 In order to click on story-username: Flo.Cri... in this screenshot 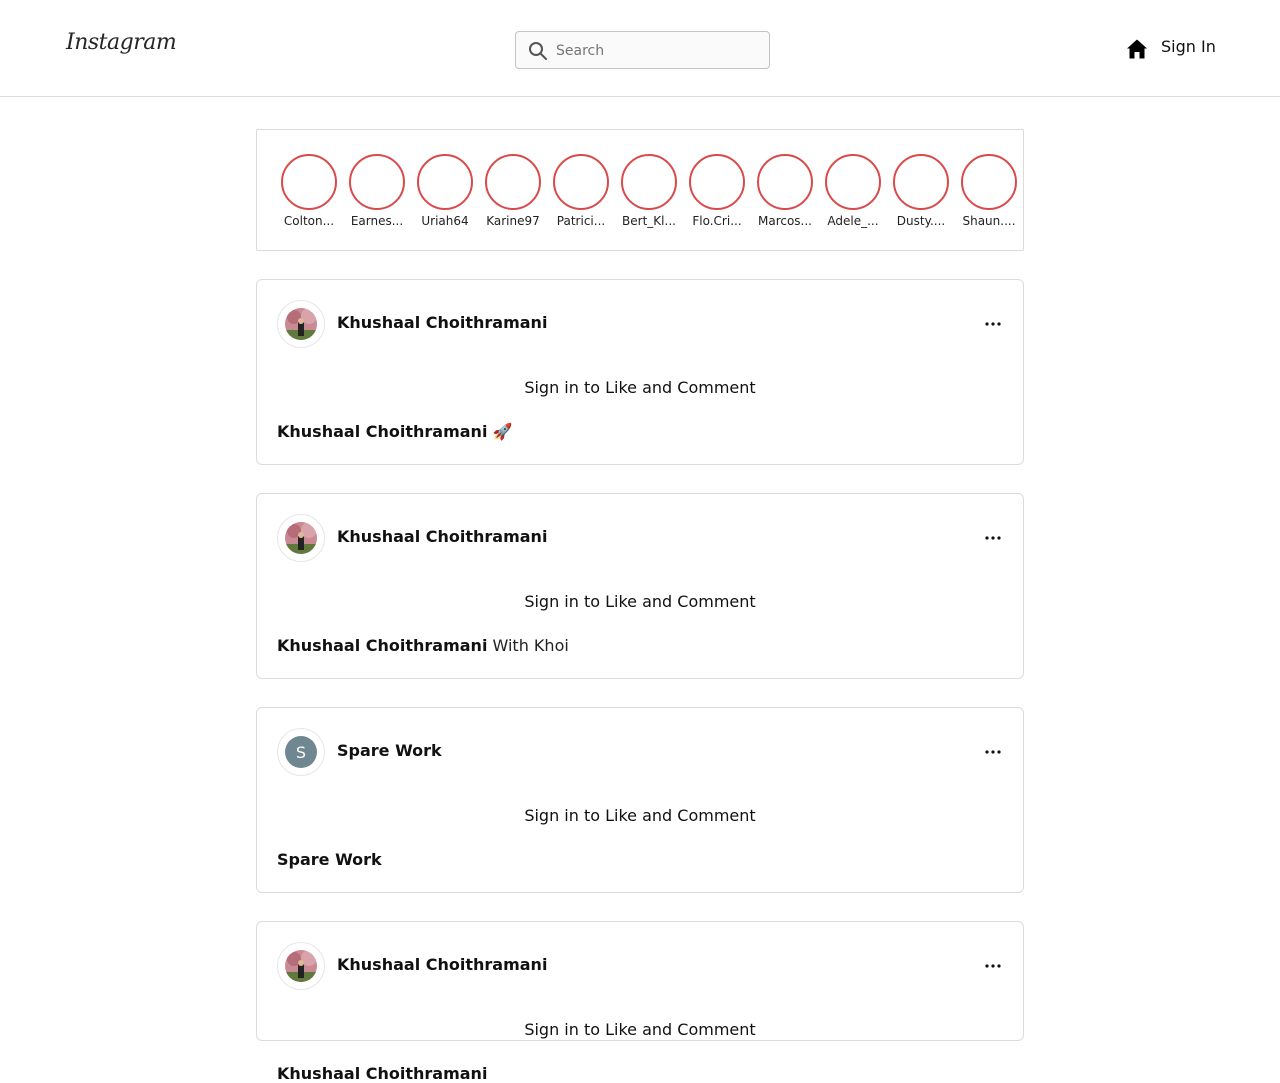, I will do `click(717, 221)`.